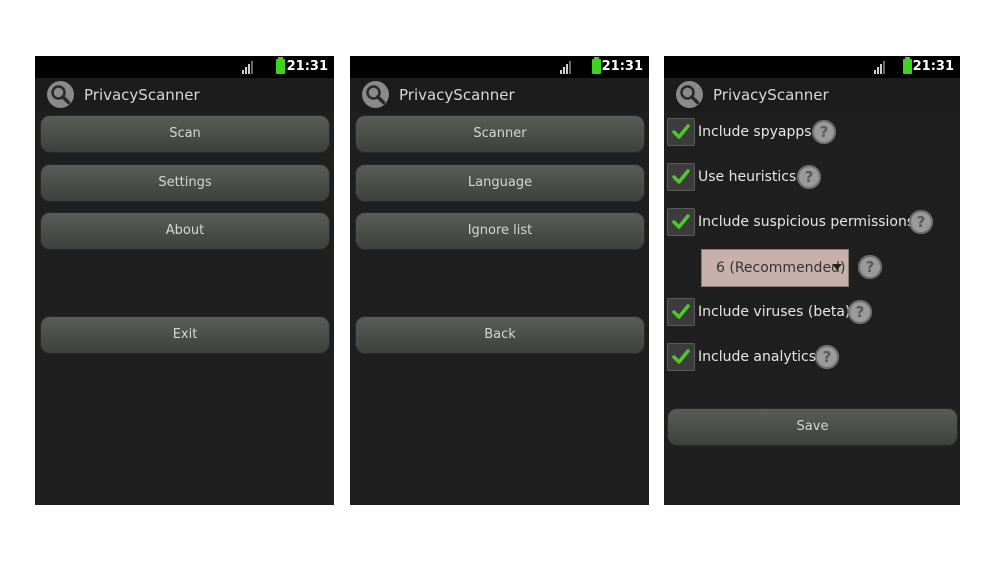 The image size is (1000, 567). I want to click on option-label: Use heuristics, so click(747, 177).